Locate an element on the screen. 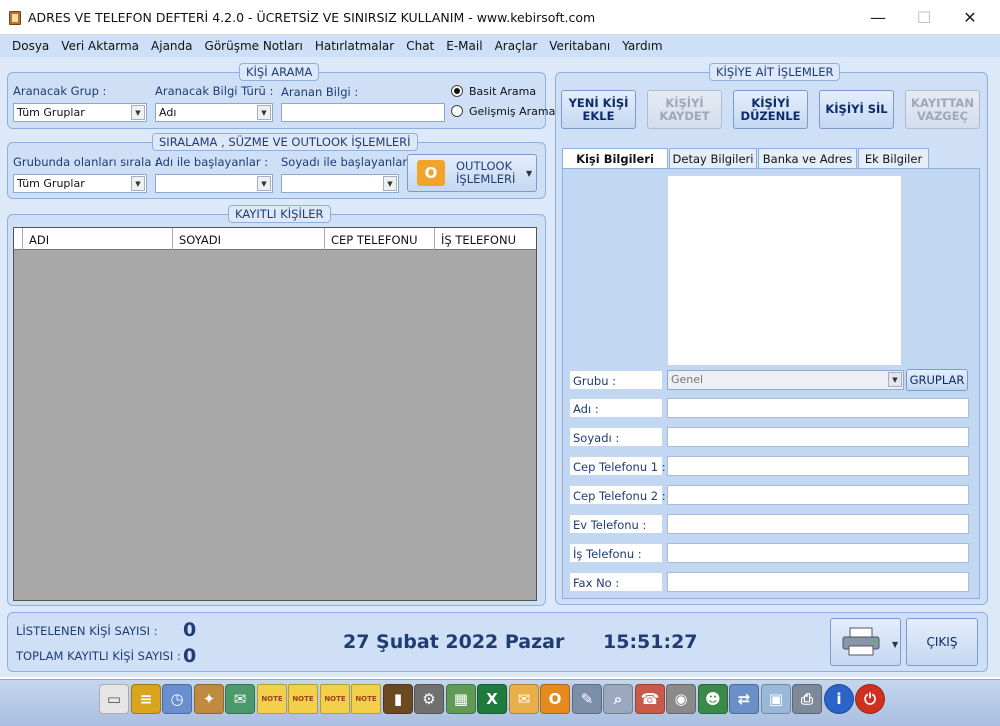 This screenshot has width=1000, height=726. save-person-button: KİŞİYİ KAYDET is located at coordinates (684, 109).